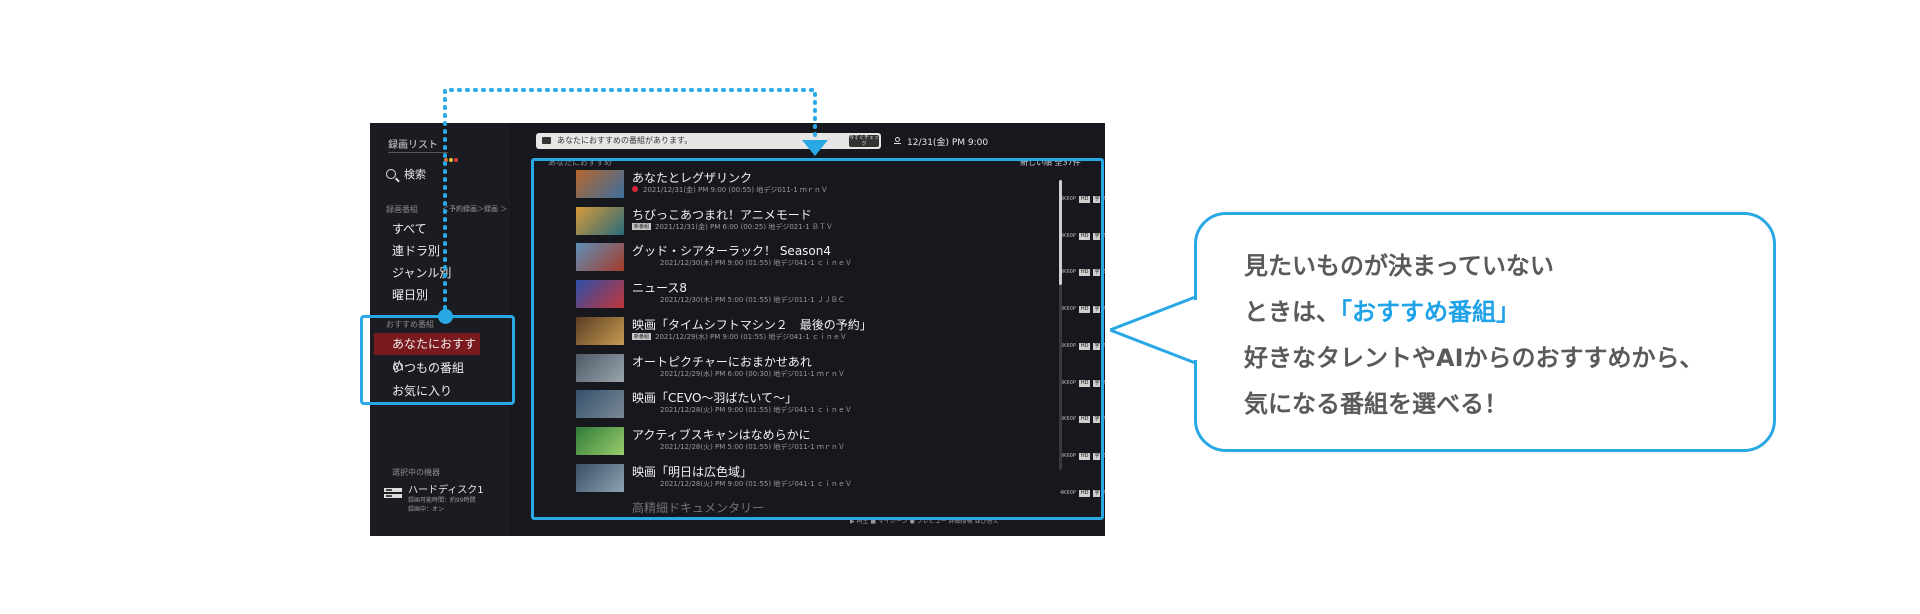 This screenshot has width=1920, height=614. I want to click on check-now-button: 今すぐチェック, so click(864, 141).